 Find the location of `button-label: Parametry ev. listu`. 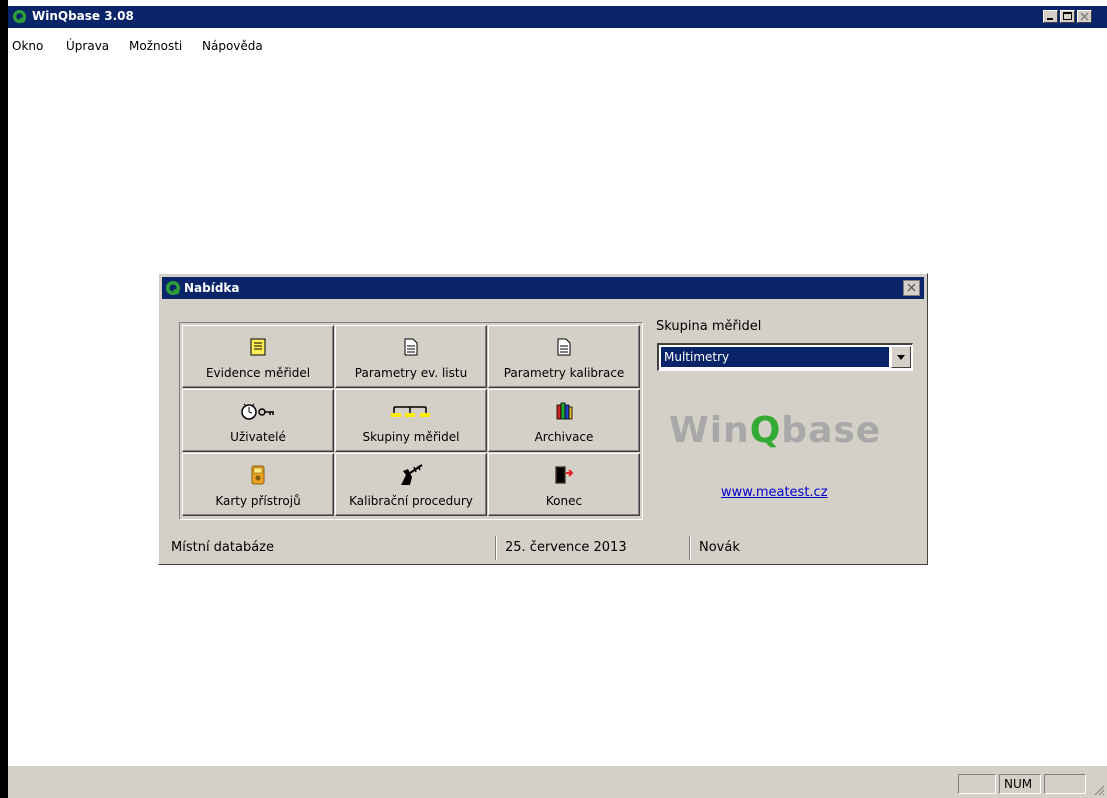

button-label: Parametry ev. listu is located at coordinates (411, 373).